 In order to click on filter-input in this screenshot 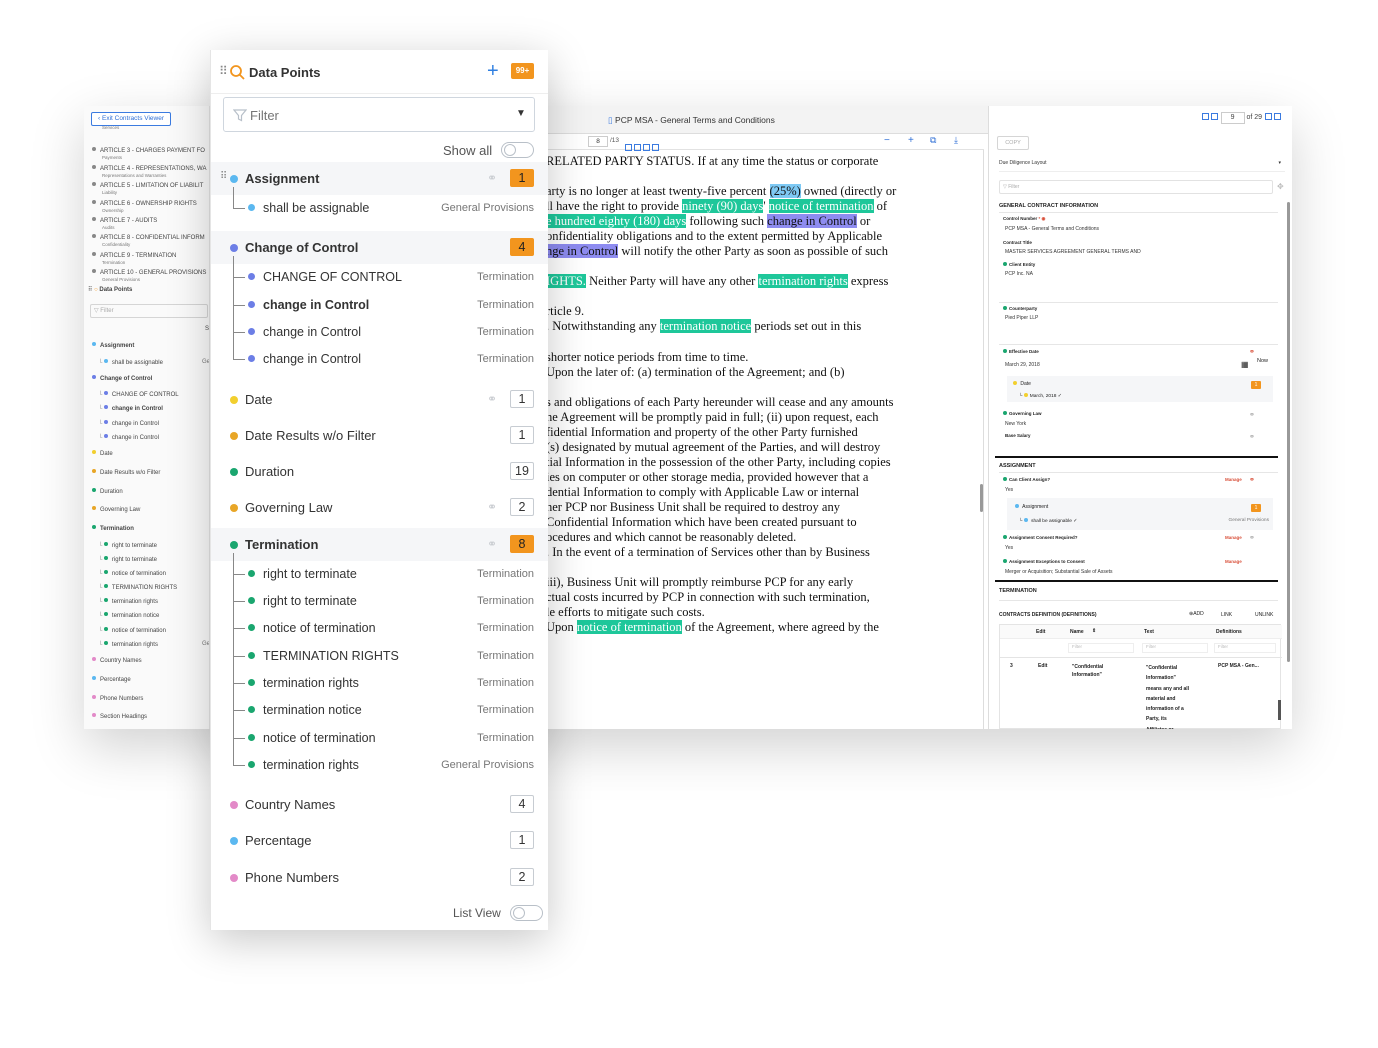, I will do `click(375, 115)`.